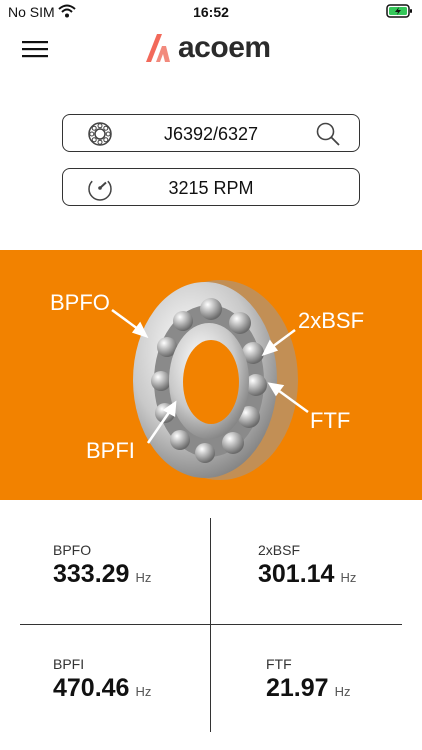  I want to click on frequency-value-row: 301.14 Hz, so click(307, 574).